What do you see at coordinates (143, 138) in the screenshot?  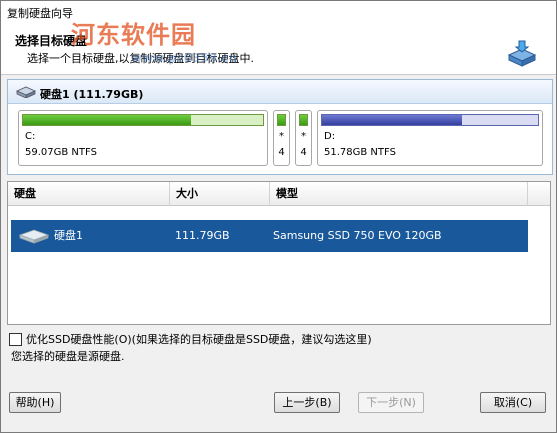 I see `partition-c: C: 59.07GB NTFS` at bounding box center [143, 138].